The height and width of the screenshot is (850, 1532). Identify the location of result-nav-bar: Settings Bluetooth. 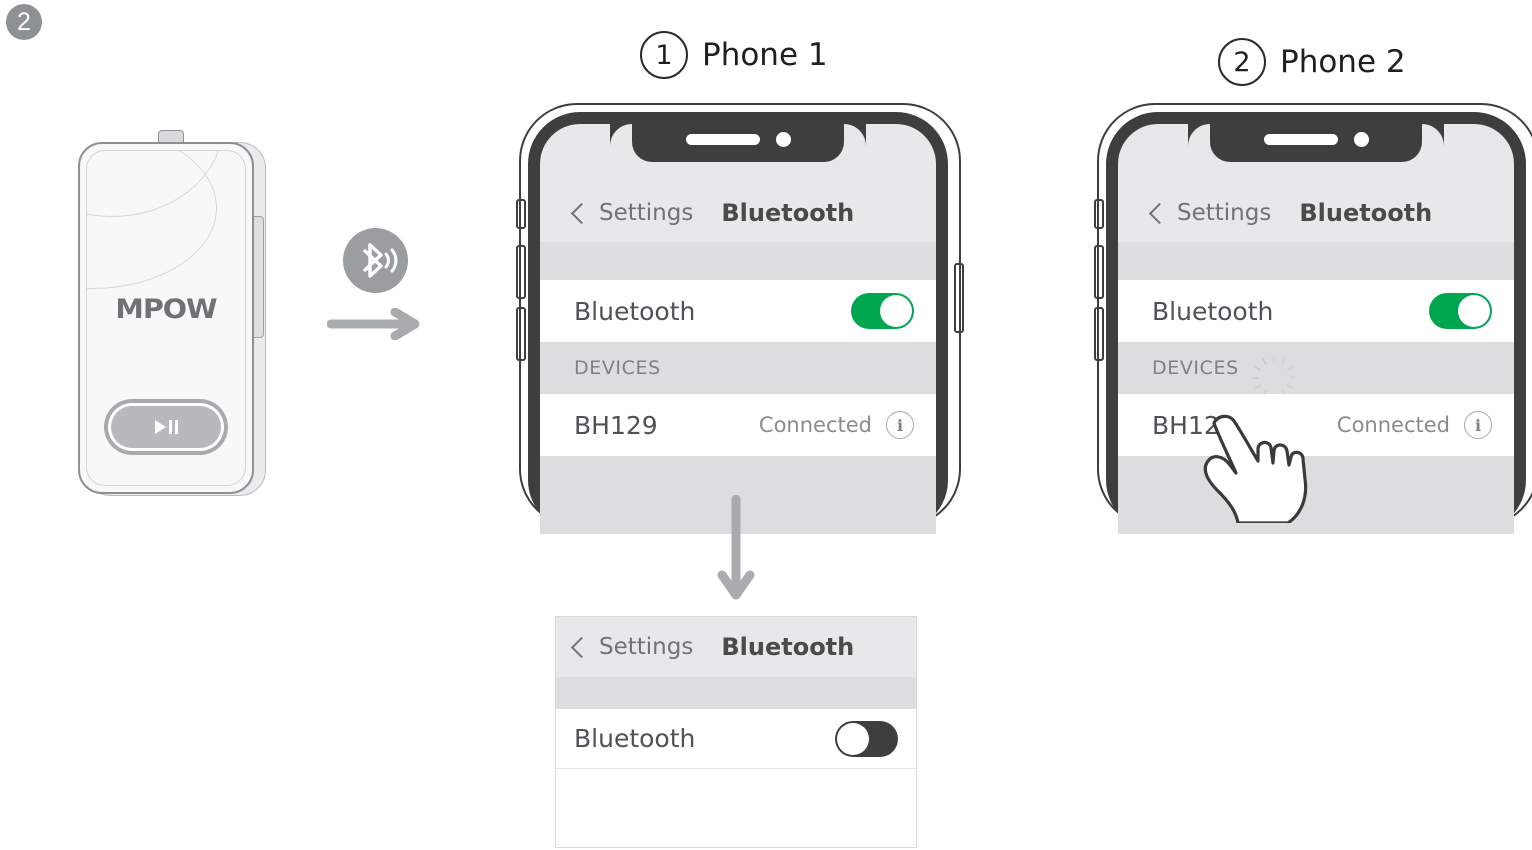
(736, 647).